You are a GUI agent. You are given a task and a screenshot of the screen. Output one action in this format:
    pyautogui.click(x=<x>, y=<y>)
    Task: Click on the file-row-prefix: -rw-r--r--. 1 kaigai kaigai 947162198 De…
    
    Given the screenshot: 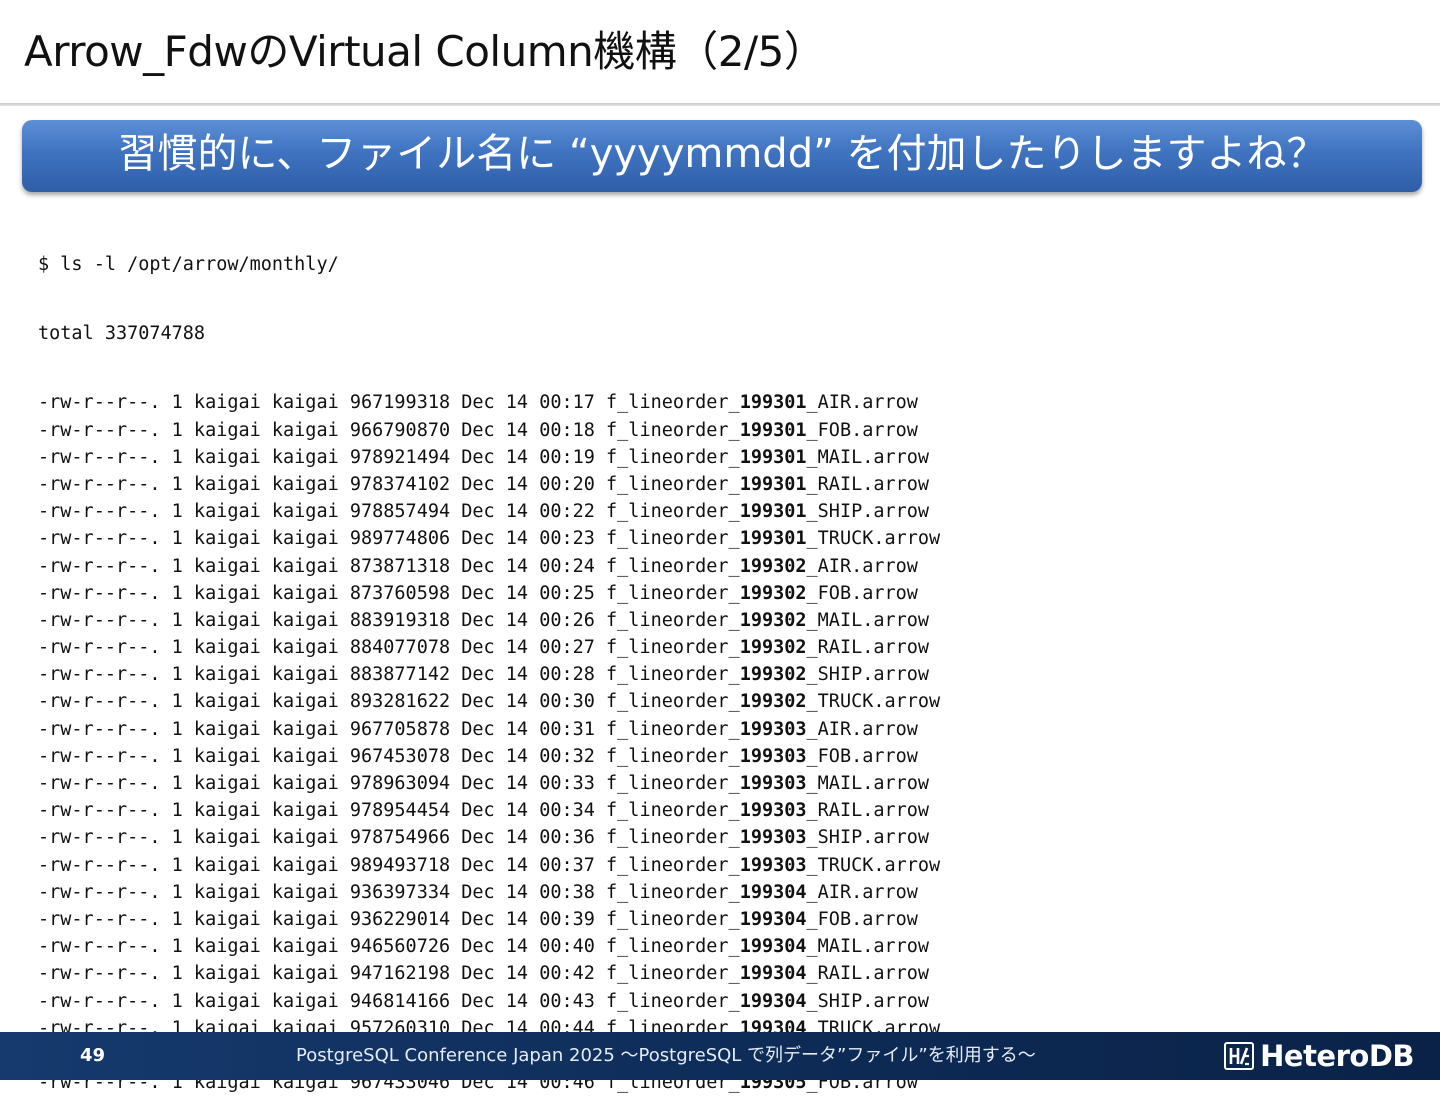 What is the action you would take?
    pyautogui.click(x=389, y=974)
    